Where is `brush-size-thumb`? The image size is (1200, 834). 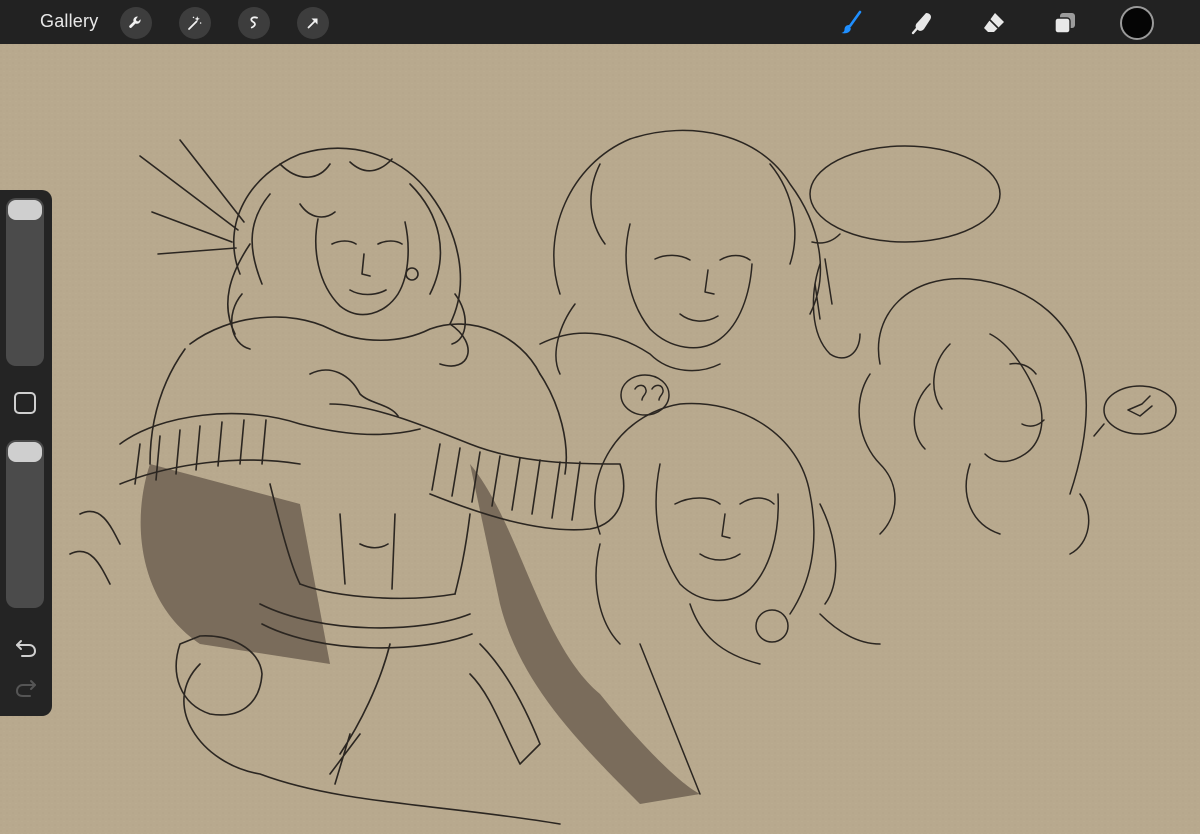 brush-size-thumb is located at coordinates (25, 210).